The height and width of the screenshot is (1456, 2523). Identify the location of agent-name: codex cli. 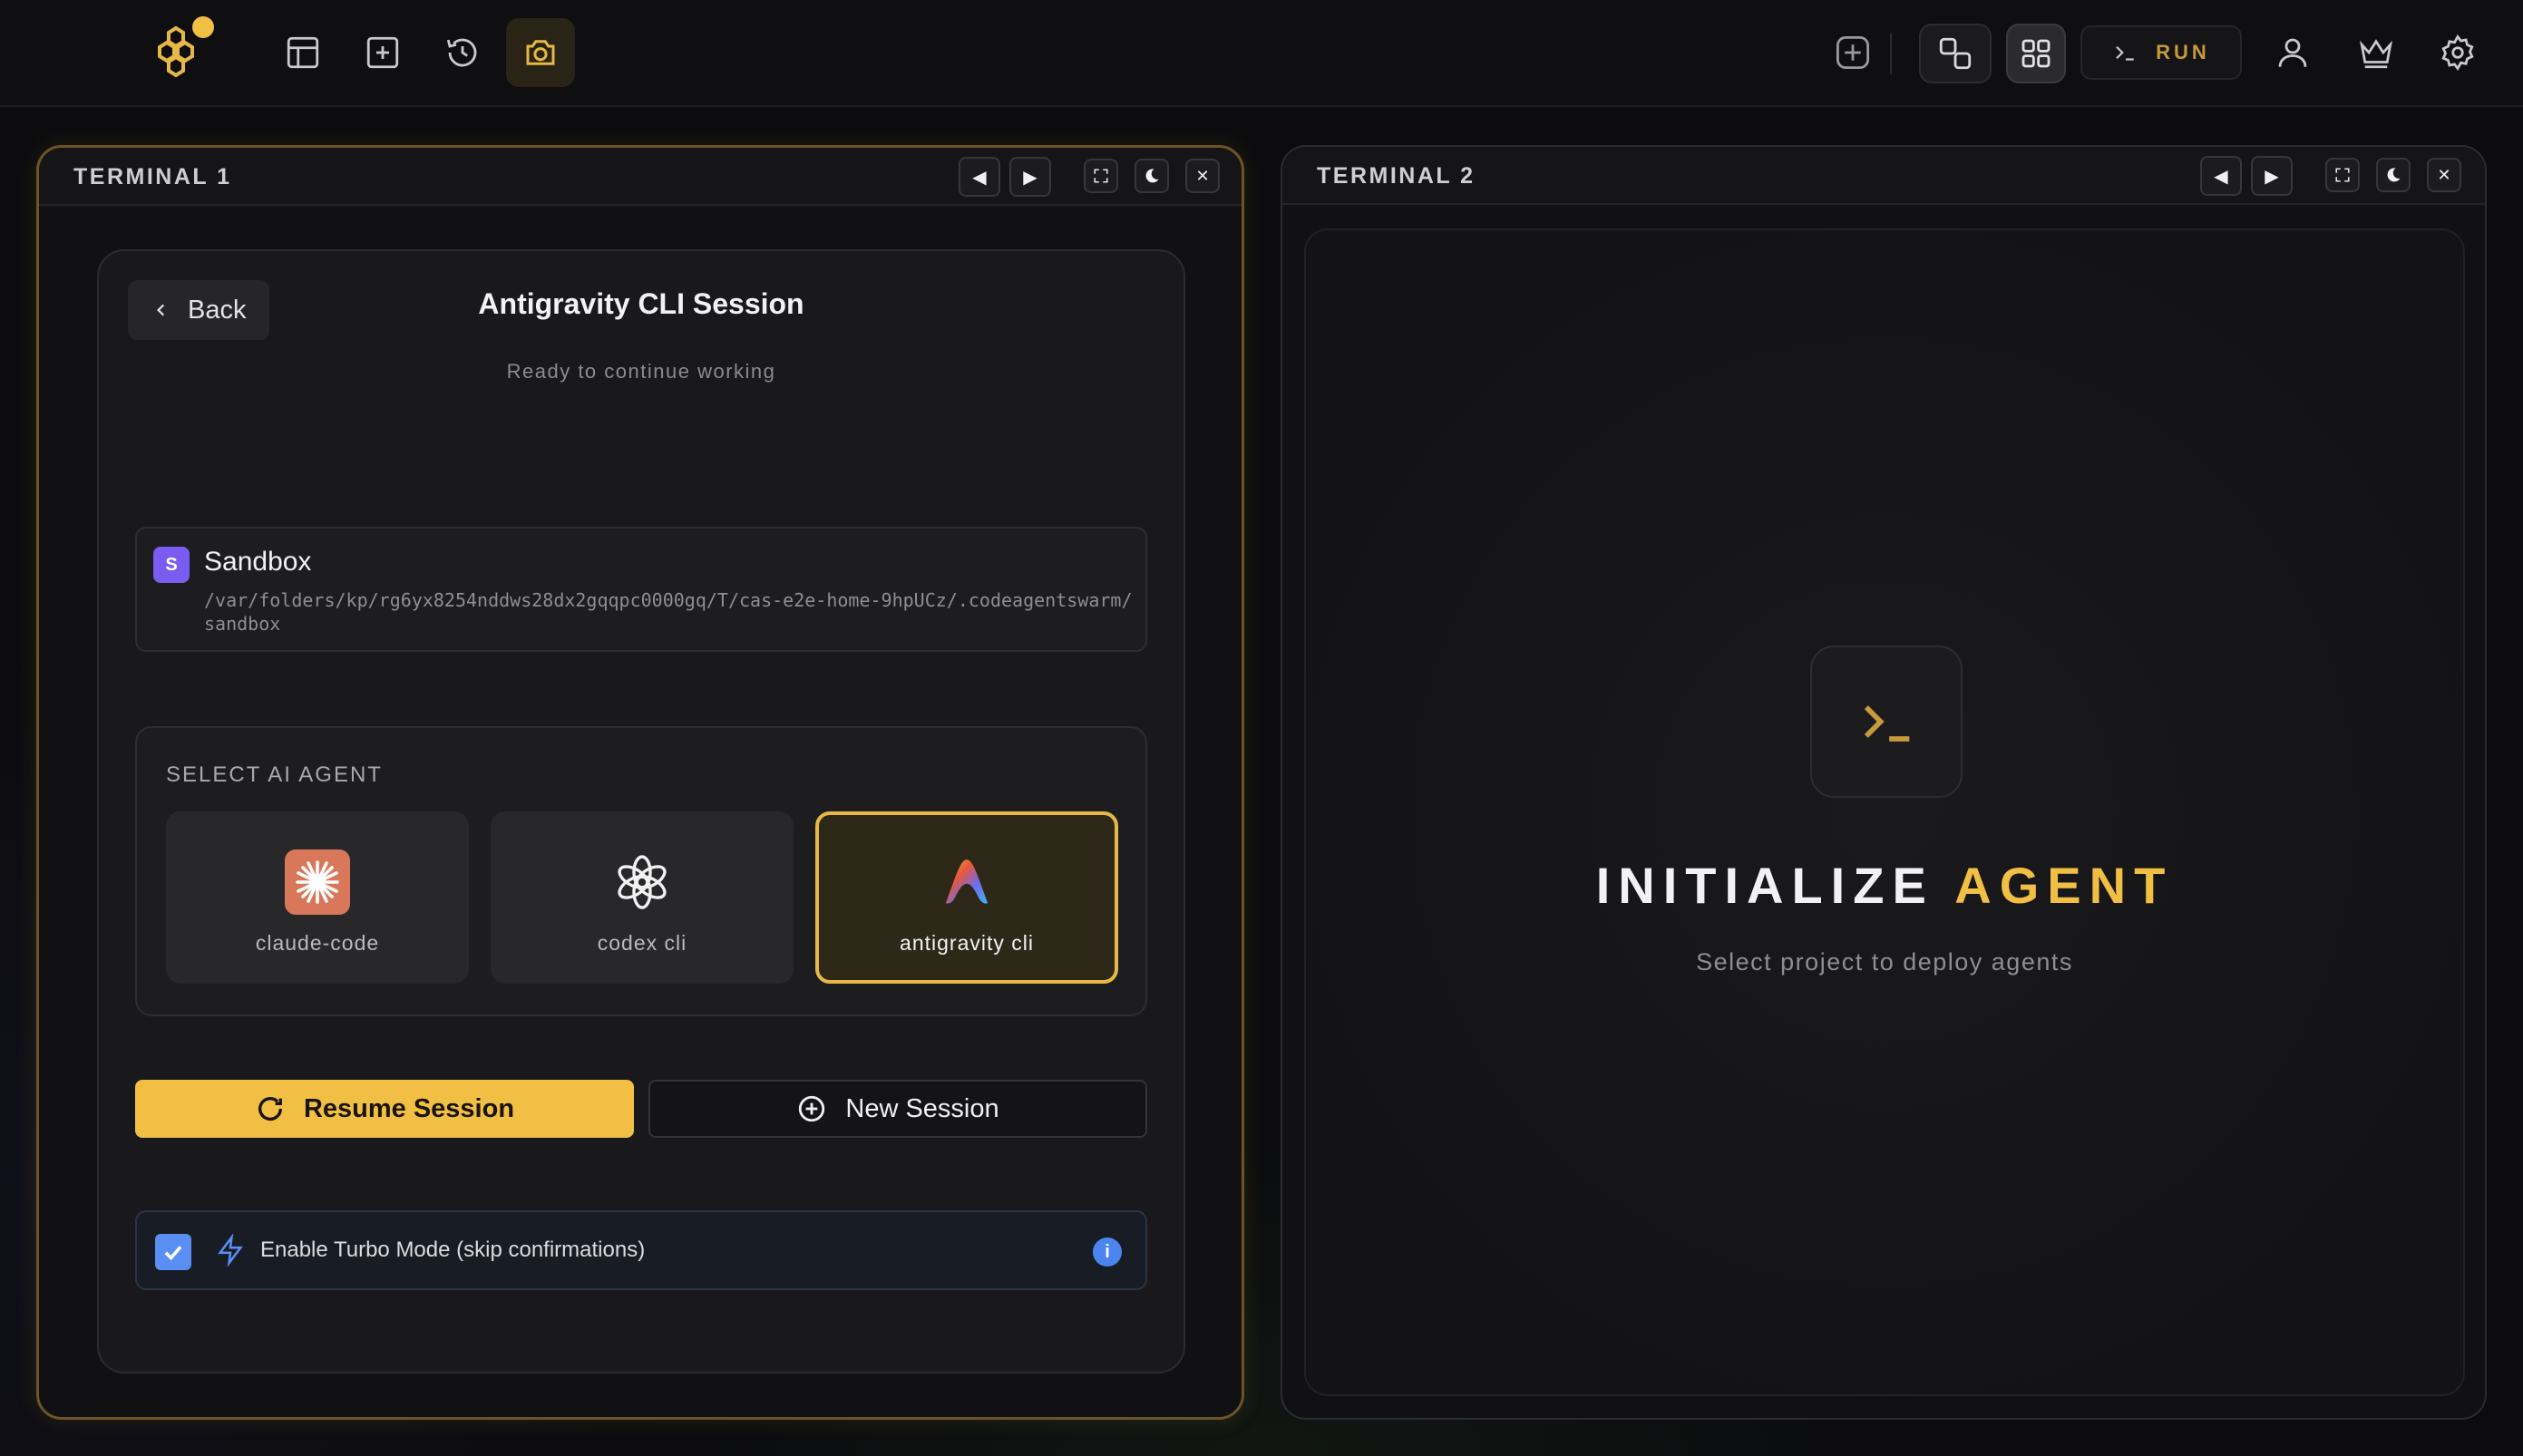
(642, 943).